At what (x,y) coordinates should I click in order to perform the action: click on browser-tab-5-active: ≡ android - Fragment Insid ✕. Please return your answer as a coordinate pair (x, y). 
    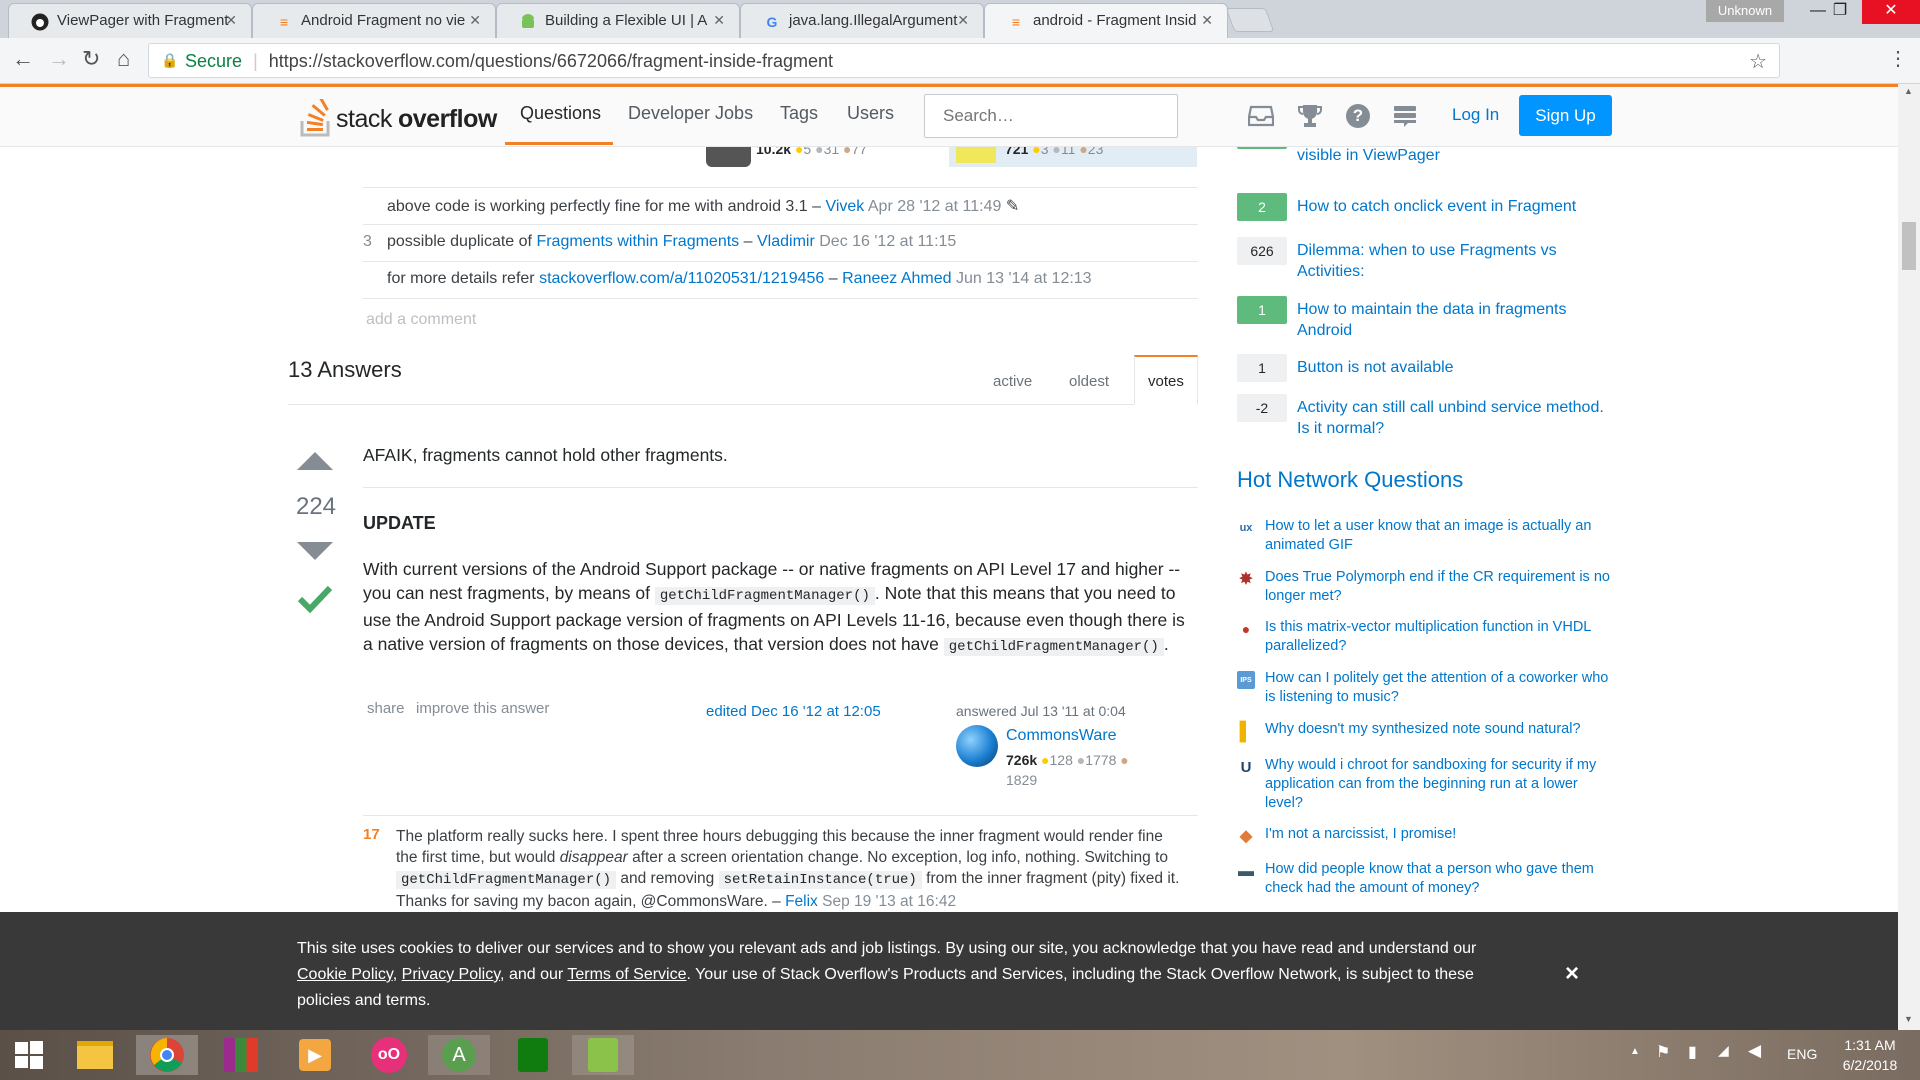
    Looking at the image, I should click on (1106, 20).